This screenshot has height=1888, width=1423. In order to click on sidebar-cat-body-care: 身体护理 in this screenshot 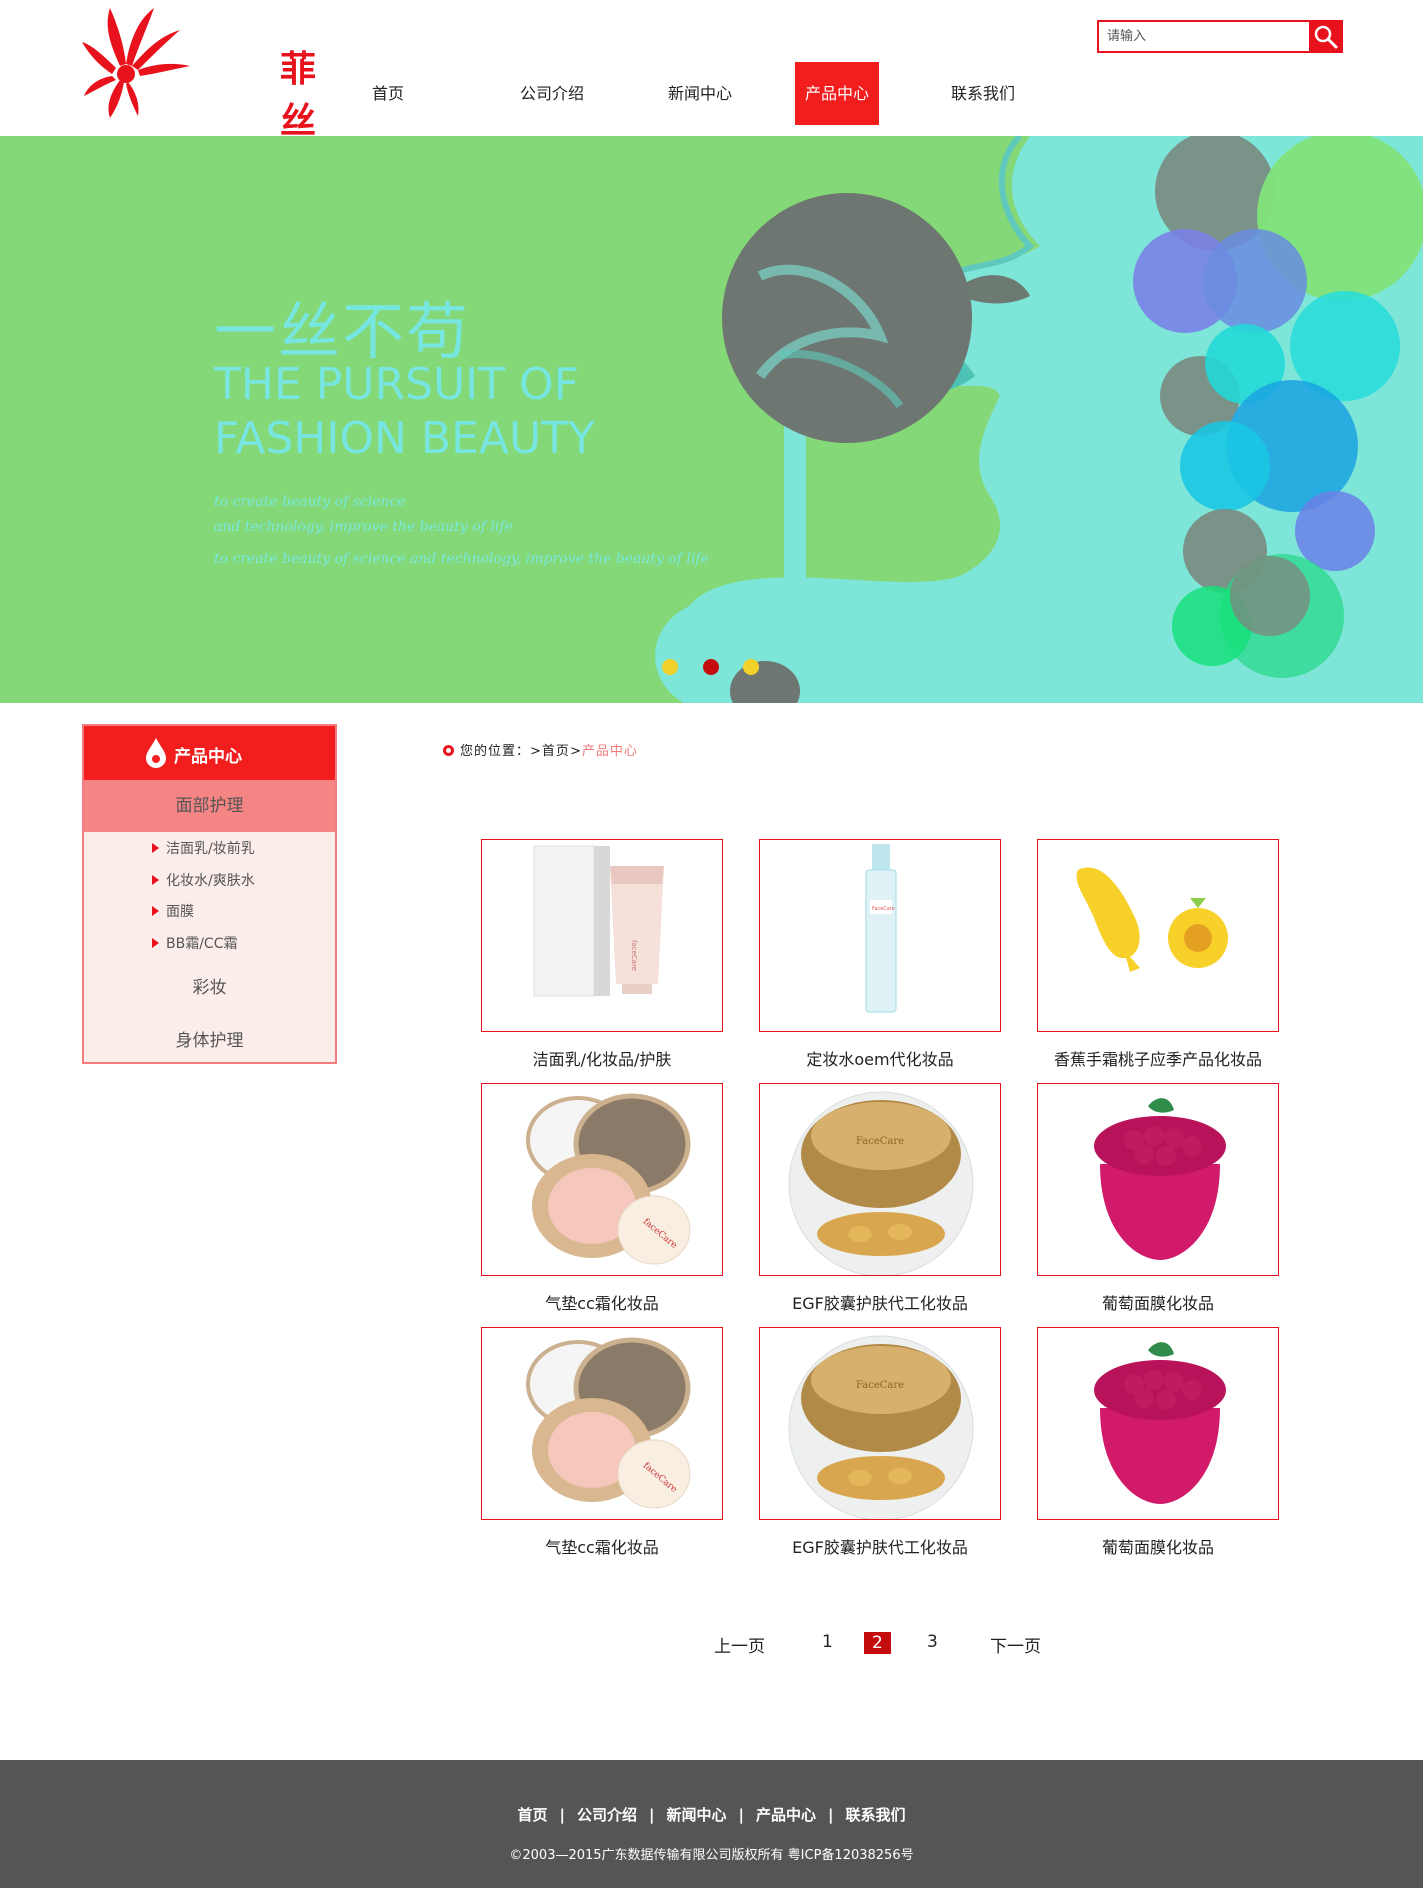, I will do `click(209, 1038)`.